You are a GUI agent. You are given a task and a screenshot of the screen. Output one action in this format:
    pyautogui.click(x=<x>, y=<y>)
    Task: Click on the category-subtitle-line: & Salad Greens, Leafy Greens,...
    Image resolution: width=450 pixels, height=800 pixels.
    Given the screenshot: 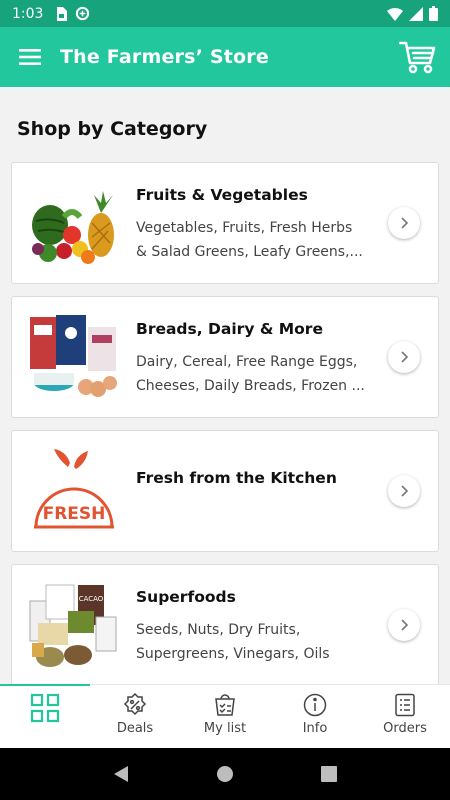 What is the action you would take?
    pyautogui.click(x=249, y=252)
    